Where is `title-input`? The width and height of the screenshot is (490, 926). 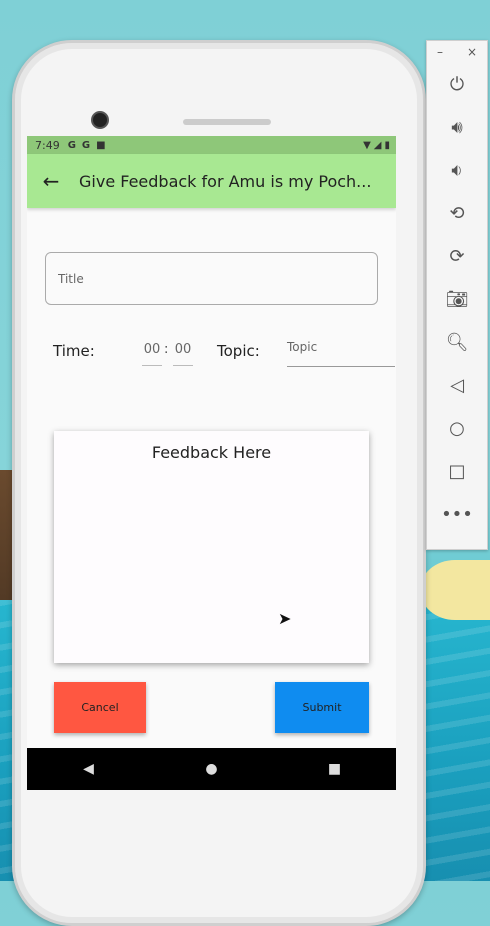 title-input is located at coordinates (208, 278).